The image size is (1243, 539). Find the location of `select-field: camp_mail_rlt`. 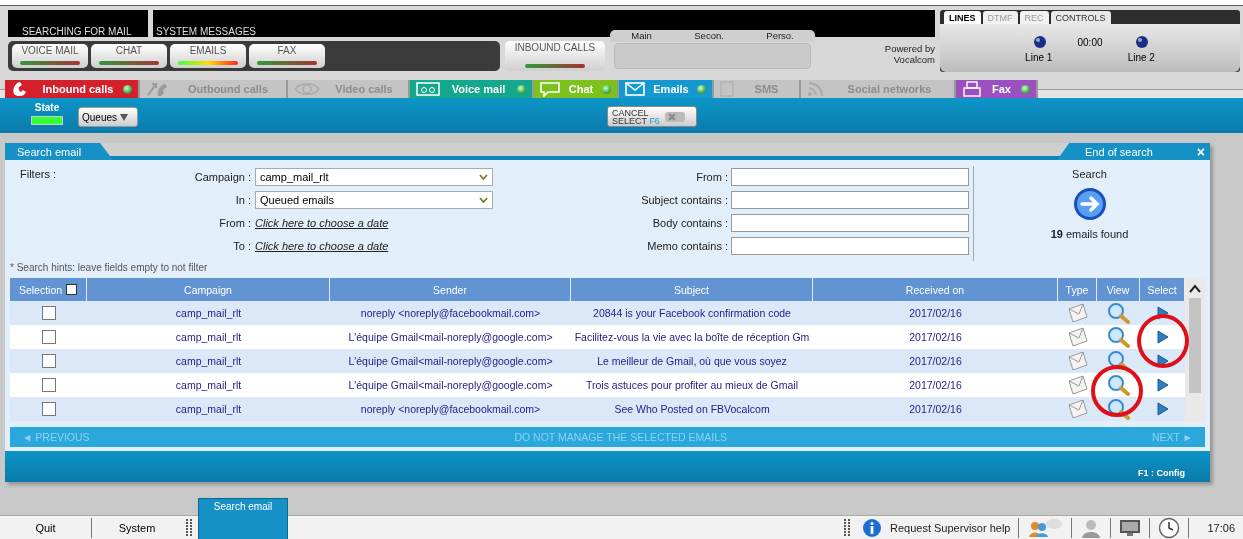

select-field: camp_mail_rlt is located at coordinates (374, 177).